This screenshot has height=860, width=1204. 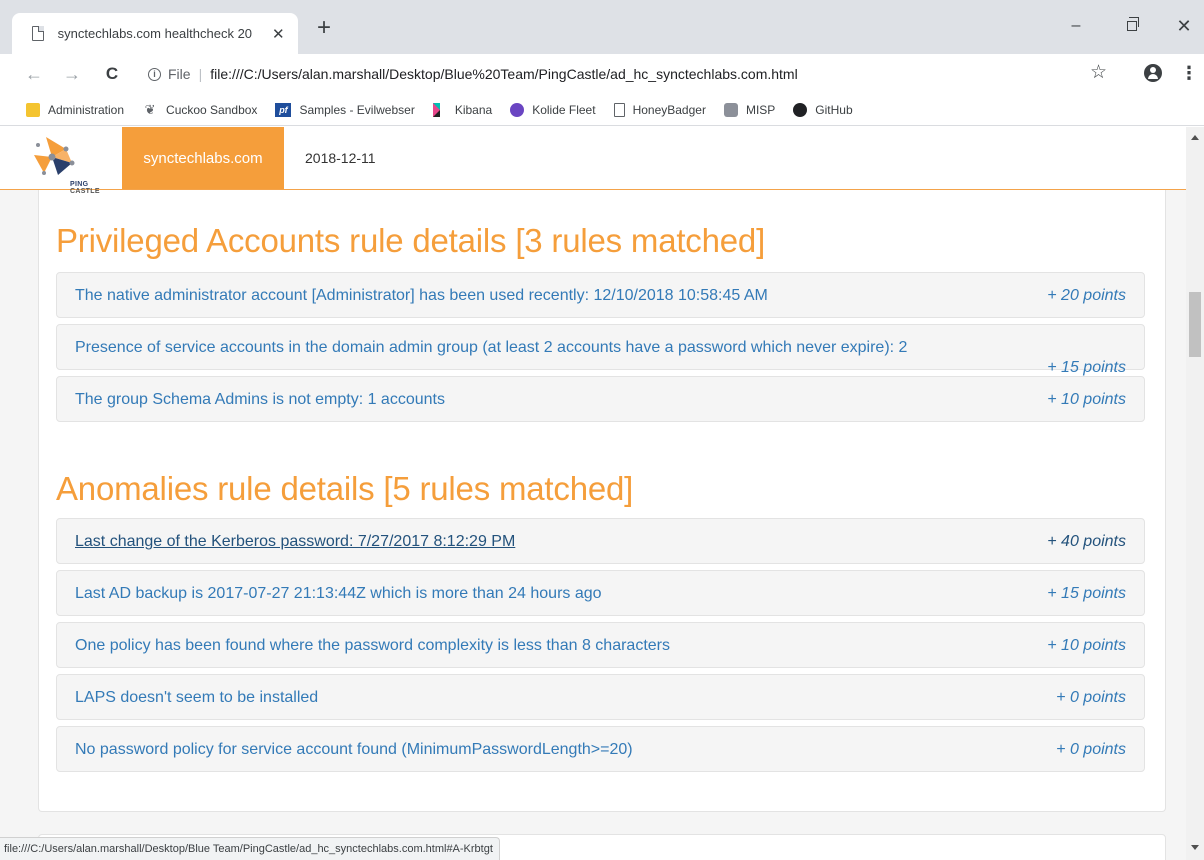 I want to click on bookmark-samples: pf Samples - Evilwebser, so click(x=345, y=109).